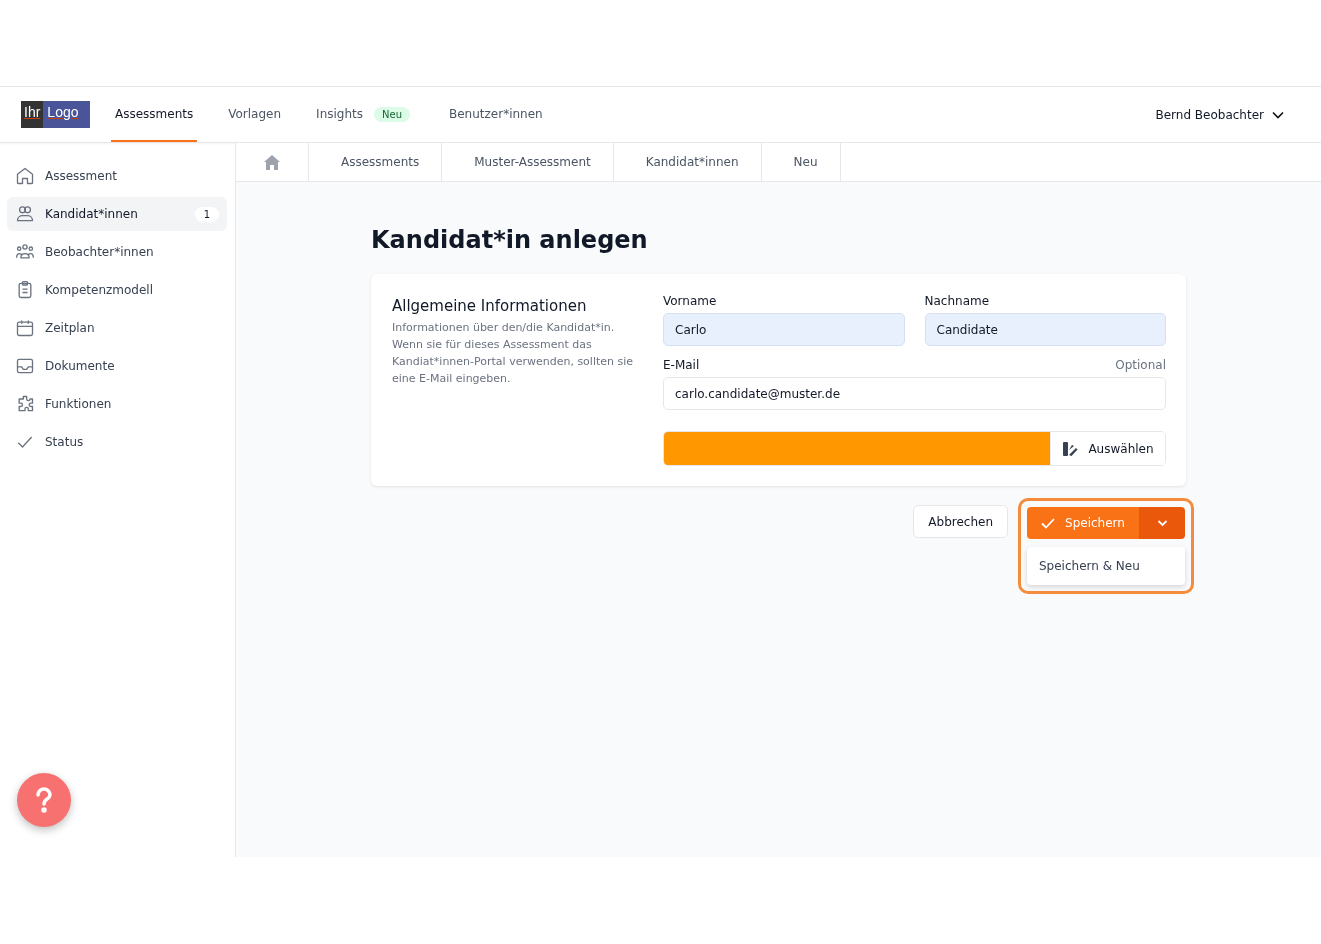 The width and height of the screenshot is (1321, 944). I want to click on email-field: carlo.candidate@muster.de, so click(914, 393).